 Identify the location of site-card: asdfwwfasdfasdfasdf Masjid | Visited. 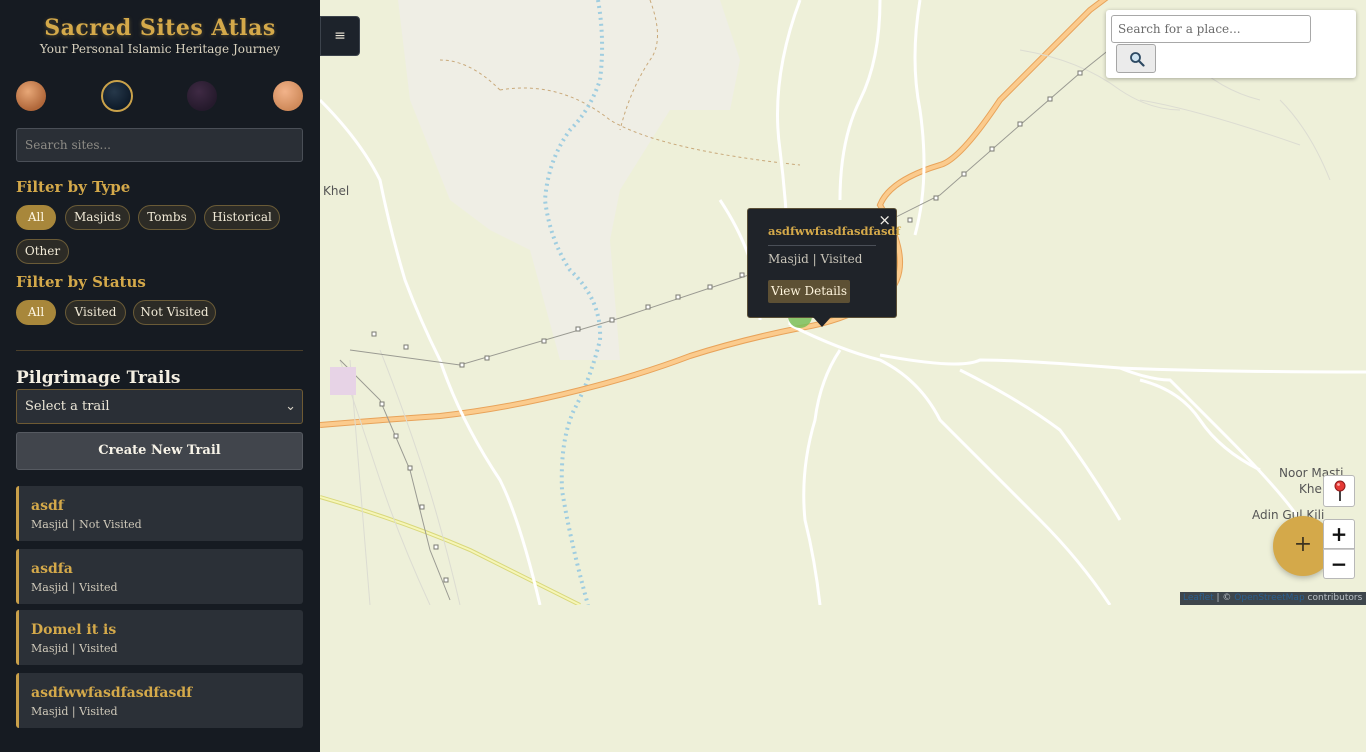
(159, 700).